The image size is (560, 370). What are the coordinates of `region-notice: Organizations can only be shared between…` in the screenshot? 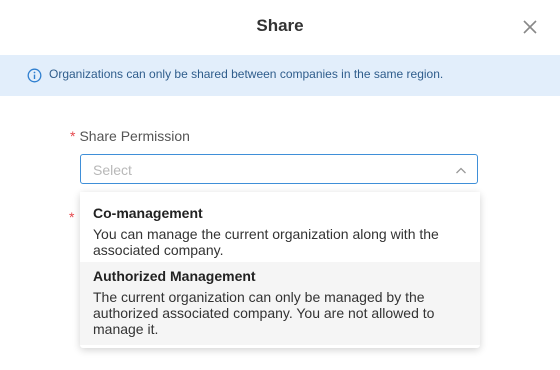 It's located at (280, 75).